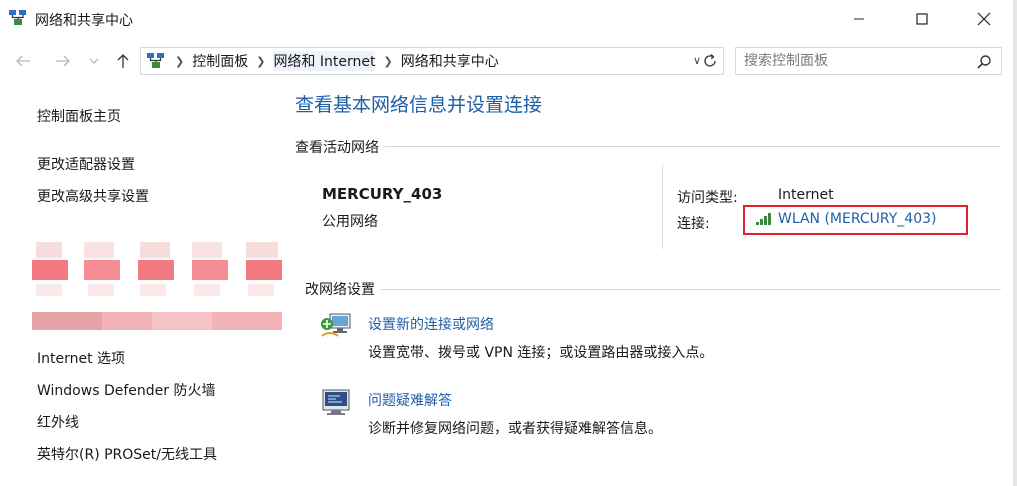 This screenshot has height=486, width=1017. Describe the element at coordinates (854, 61) in the screenshot. I see `search-input` at that location.